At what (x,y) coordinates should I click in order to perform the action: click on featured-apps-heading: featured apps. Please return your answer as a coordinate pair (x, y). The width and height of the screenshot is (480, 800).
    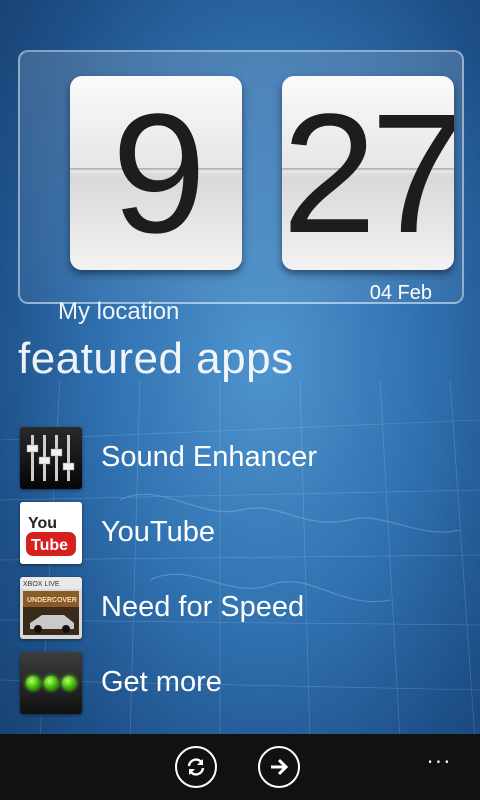
    Looking at the image, I should click on (156, 358).